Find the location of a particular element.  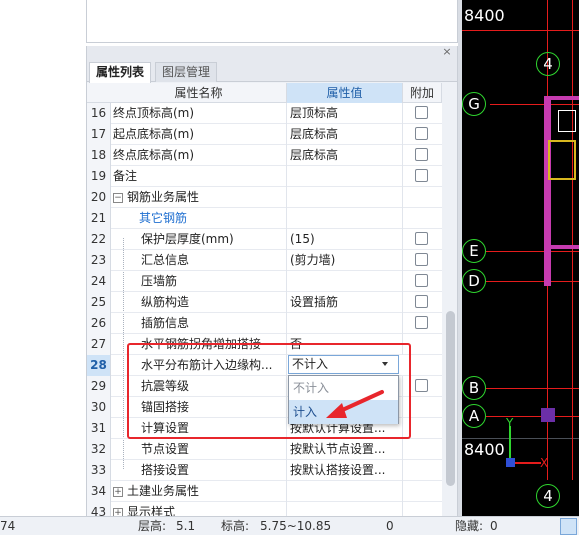

row-number: 32 is located at coordinates (99, 449).